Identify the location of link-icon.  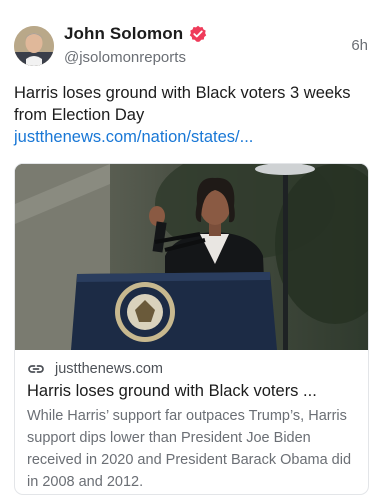
(36, 369).